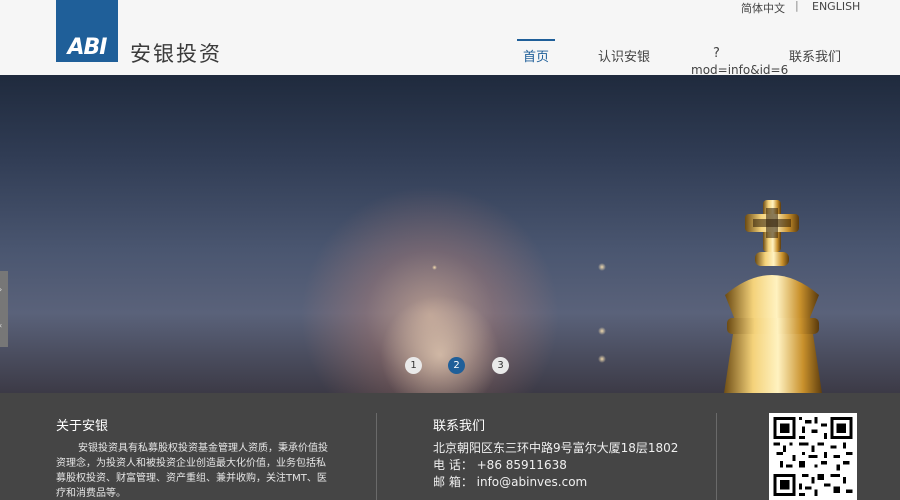 This screenshot has width=900, height=500. I want to click on footer-email: 邮 箱： info@abinves.com, so click(510, 481).